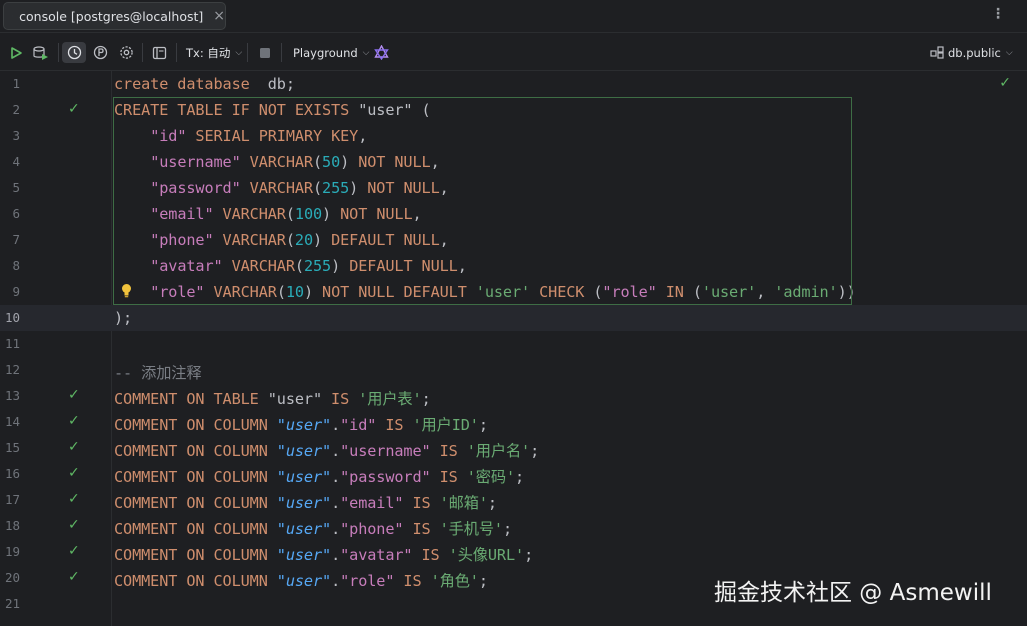 The image size is (1027, 626). What do you see at coordinates (513, 84) in the screenshot?
I see `code-line: 1 create database db;` at bounding box center [513, 84].